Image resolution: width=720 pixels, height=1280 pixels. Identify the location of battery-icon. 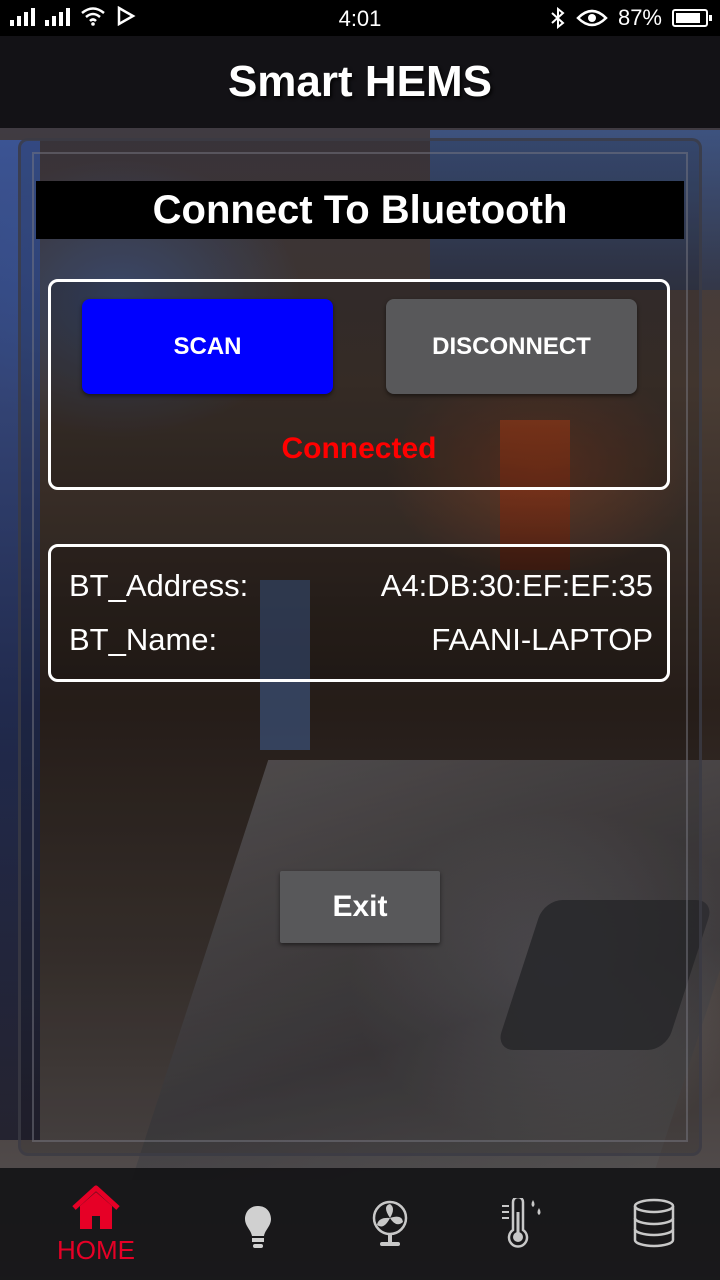
(692, 18).